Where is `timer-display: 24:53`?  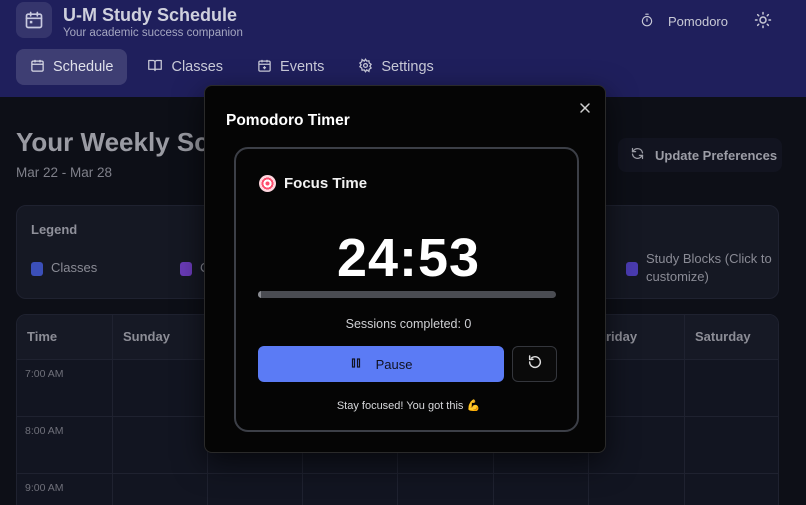 timer-display: 24:53 is located at coordinates (408, 258).